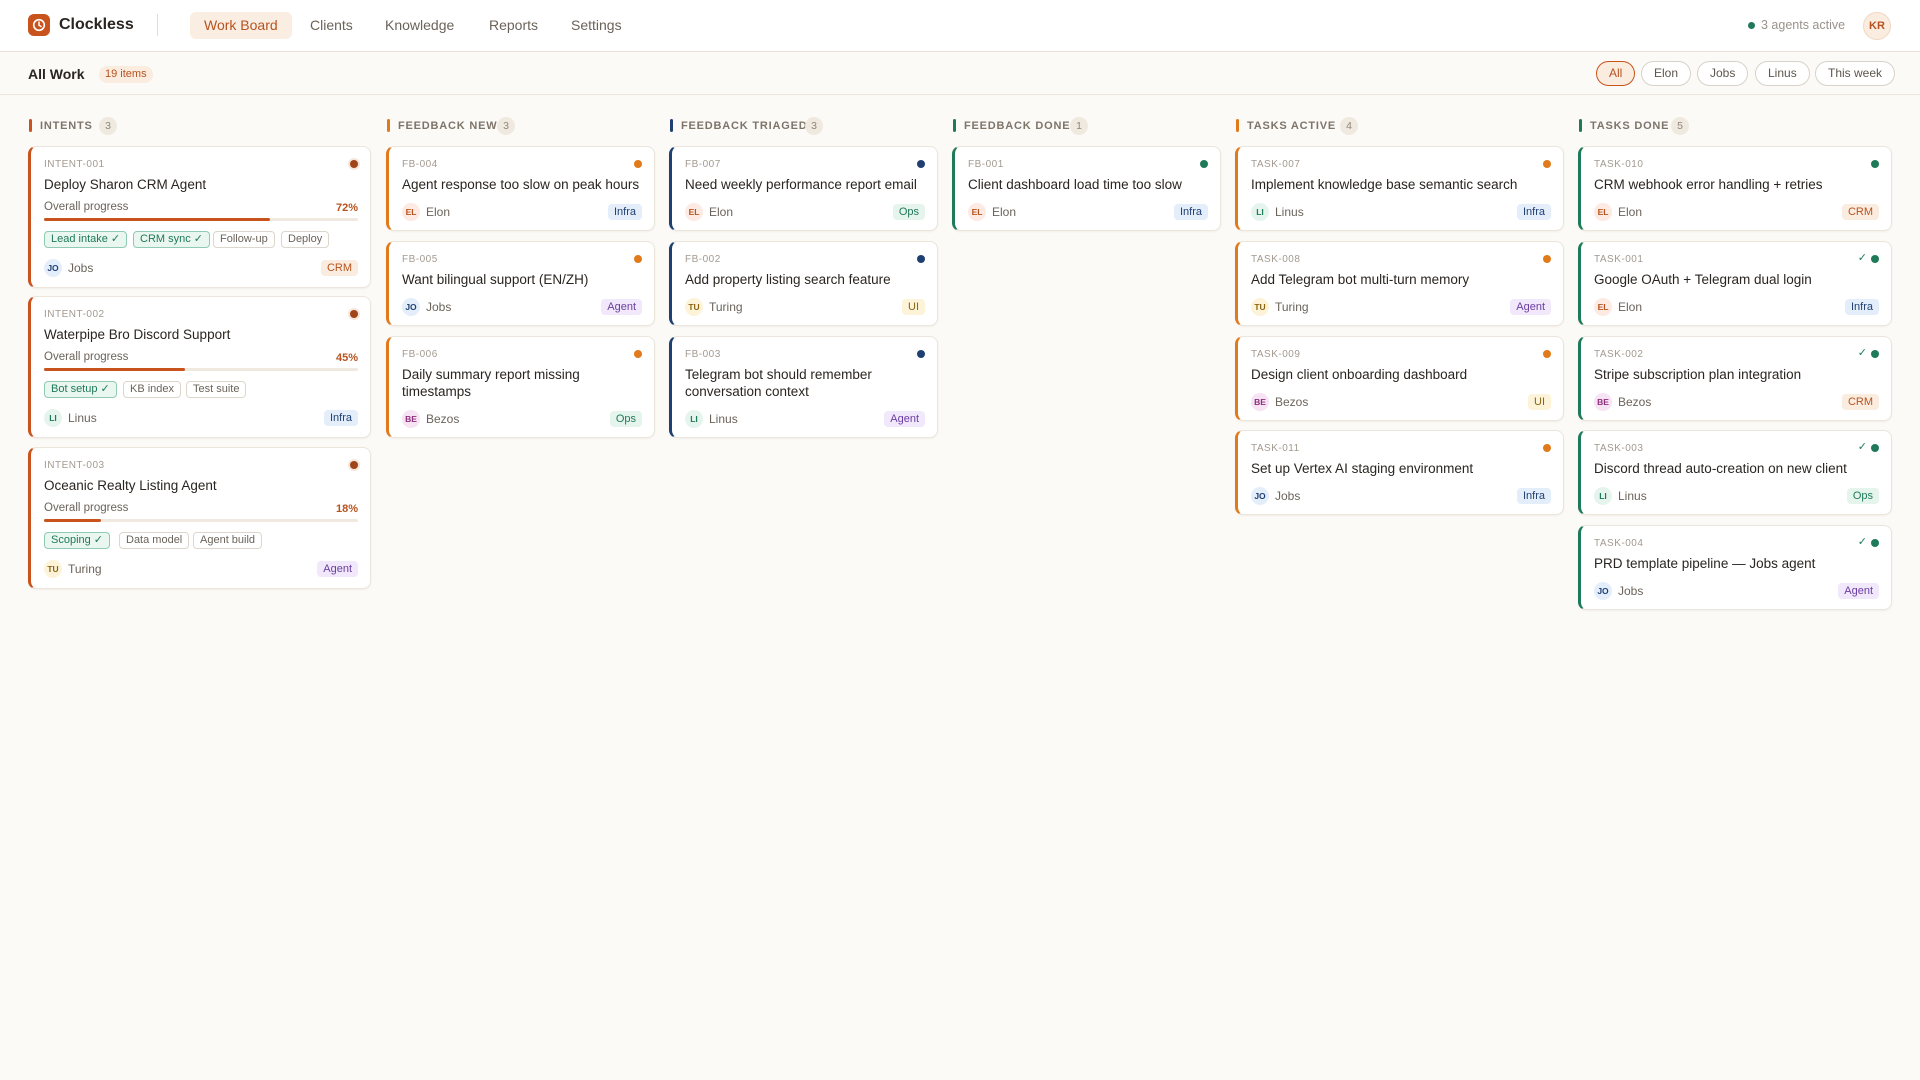 The image size is (1920, 1080). What do you see at coordinates (420, 354) in the screenshot?
I see `card-id: FB-006` at bounding box center [420, 354].